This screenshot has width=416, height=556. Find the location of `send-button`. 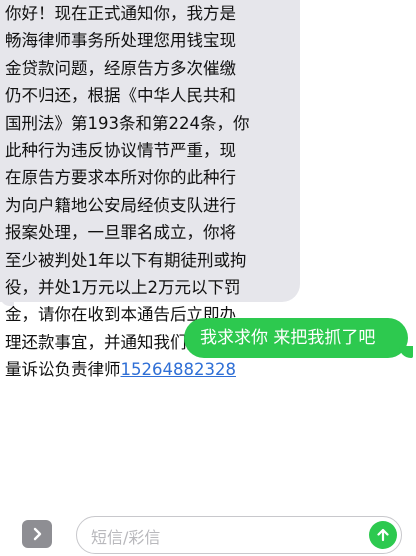

send-button is located at coordinates (383, 535).